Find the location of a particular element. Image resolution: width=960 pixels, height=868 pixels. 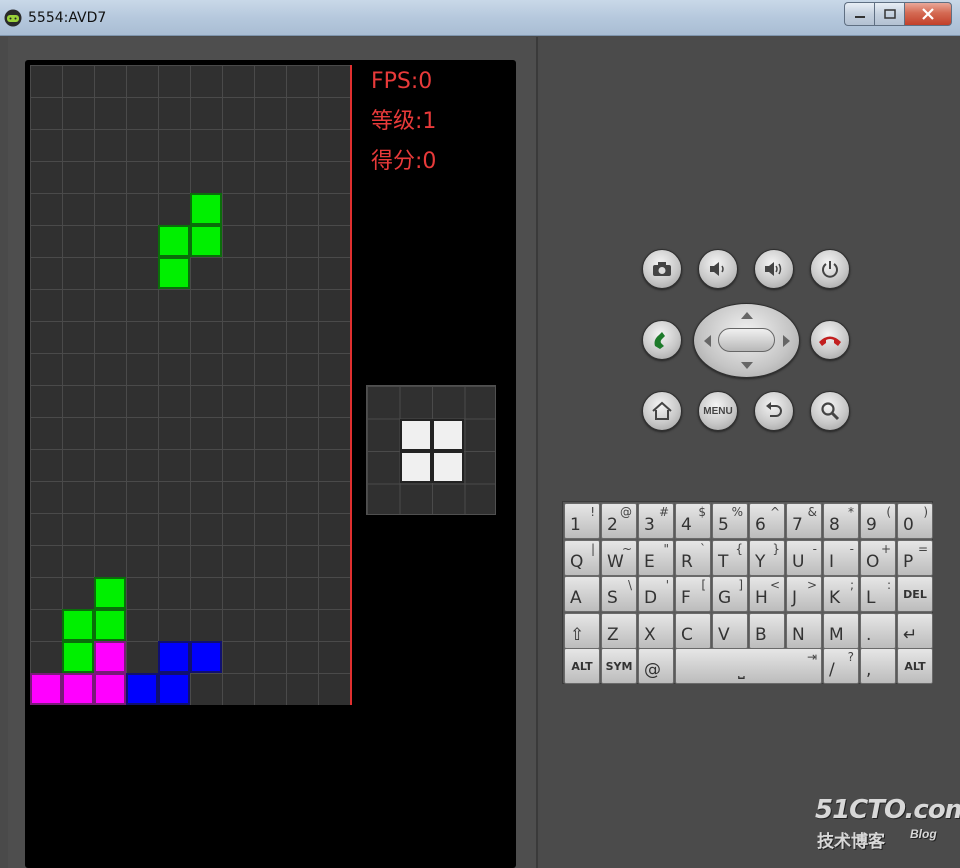

call-button is located at coordinates (662, 340).